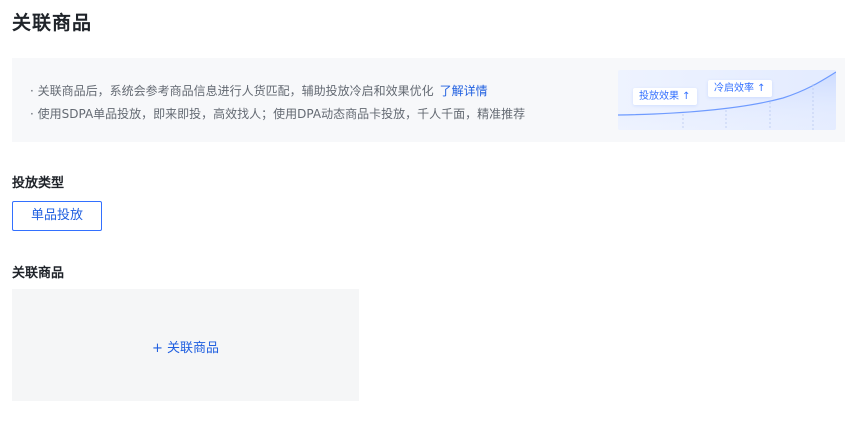 This screenshot has width=845, height=423. I want to click on info-line-1-text: · 关联商品后，系统会参考商品信息进行人货匹配，辅助投放冷启和效果优化, so click(232, 91).